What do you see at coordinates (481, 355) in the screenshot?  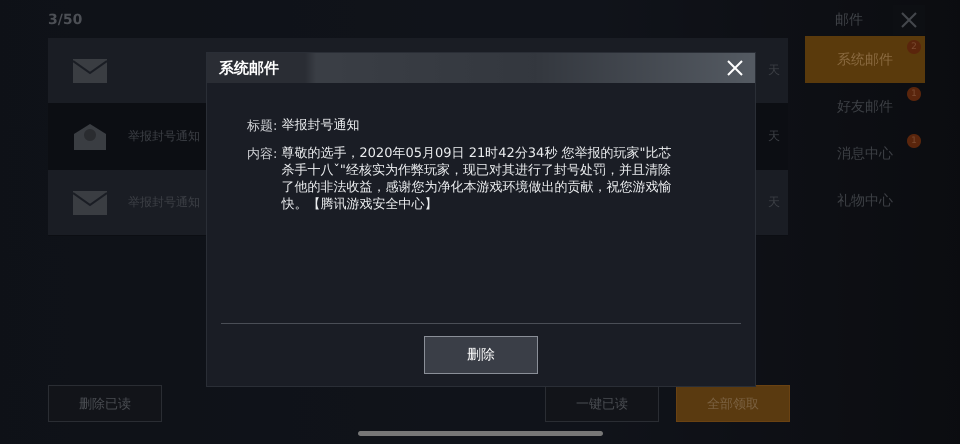 I see `delete-button: 删除` at bounding box center [481, 355].